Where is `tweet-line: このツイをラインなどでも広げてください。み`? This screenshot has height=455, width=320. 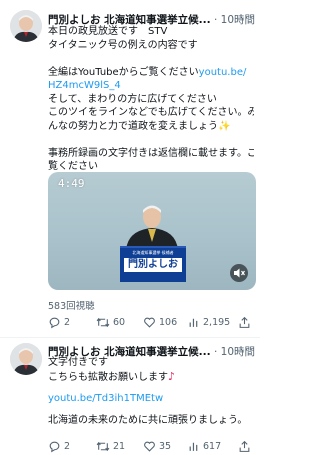
tweet-line: このツイをラインなどでも広げてください。み is located at coordinates (151, 112).